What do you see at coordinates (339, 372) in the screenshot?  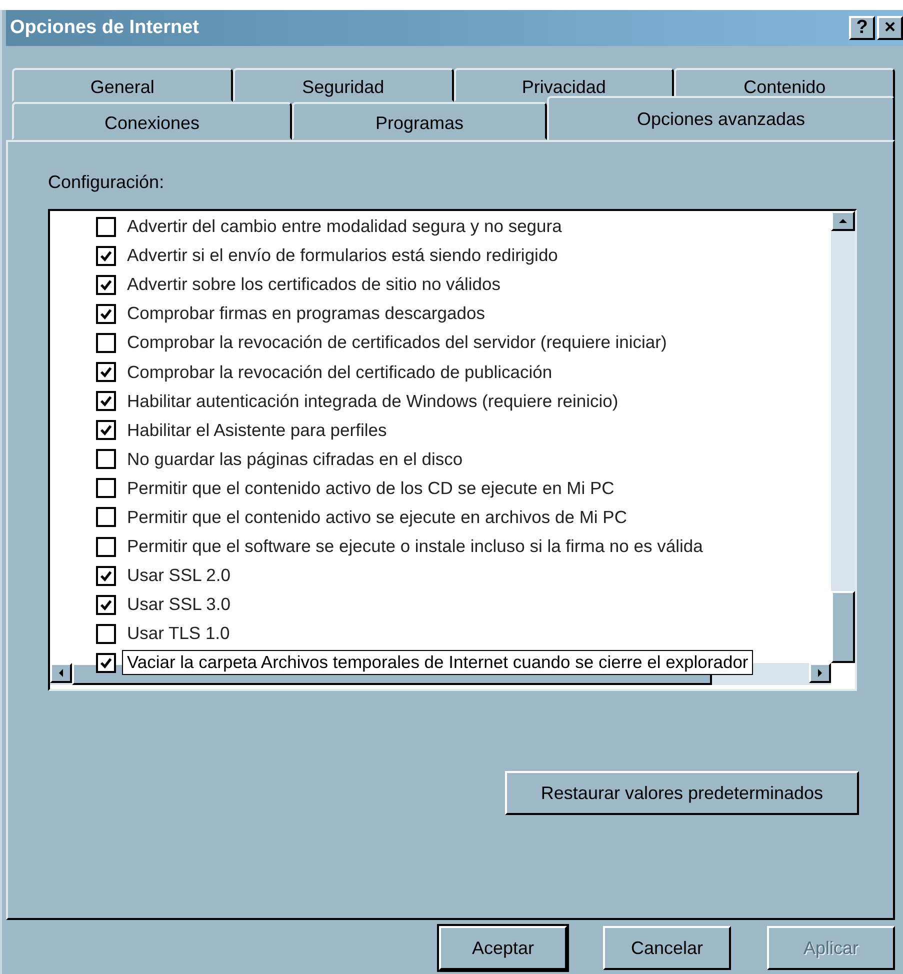 I see `setting-label: Comprobar la revocación del certificado de publicación` at bounding box center [339, 372].